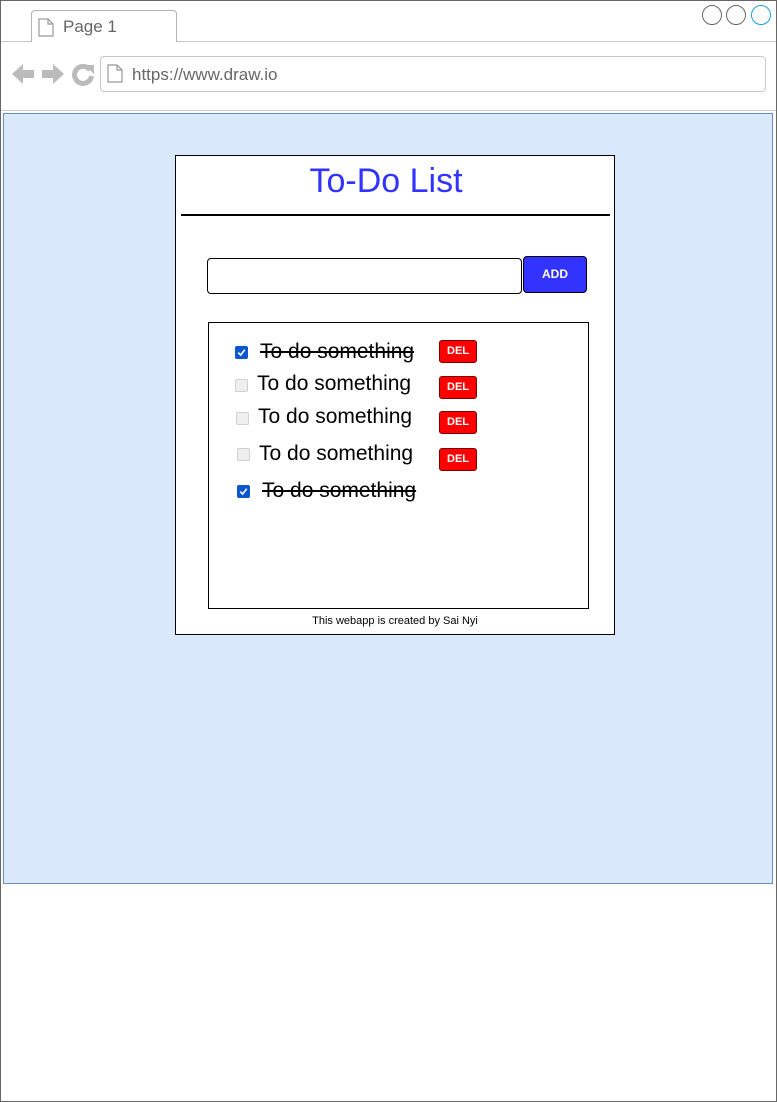 This screenshot has height=1102, width=777. What do you see at coordinates (395, 215) in the screenshot?
I see `title-divider` at bounding box center [395, 215].